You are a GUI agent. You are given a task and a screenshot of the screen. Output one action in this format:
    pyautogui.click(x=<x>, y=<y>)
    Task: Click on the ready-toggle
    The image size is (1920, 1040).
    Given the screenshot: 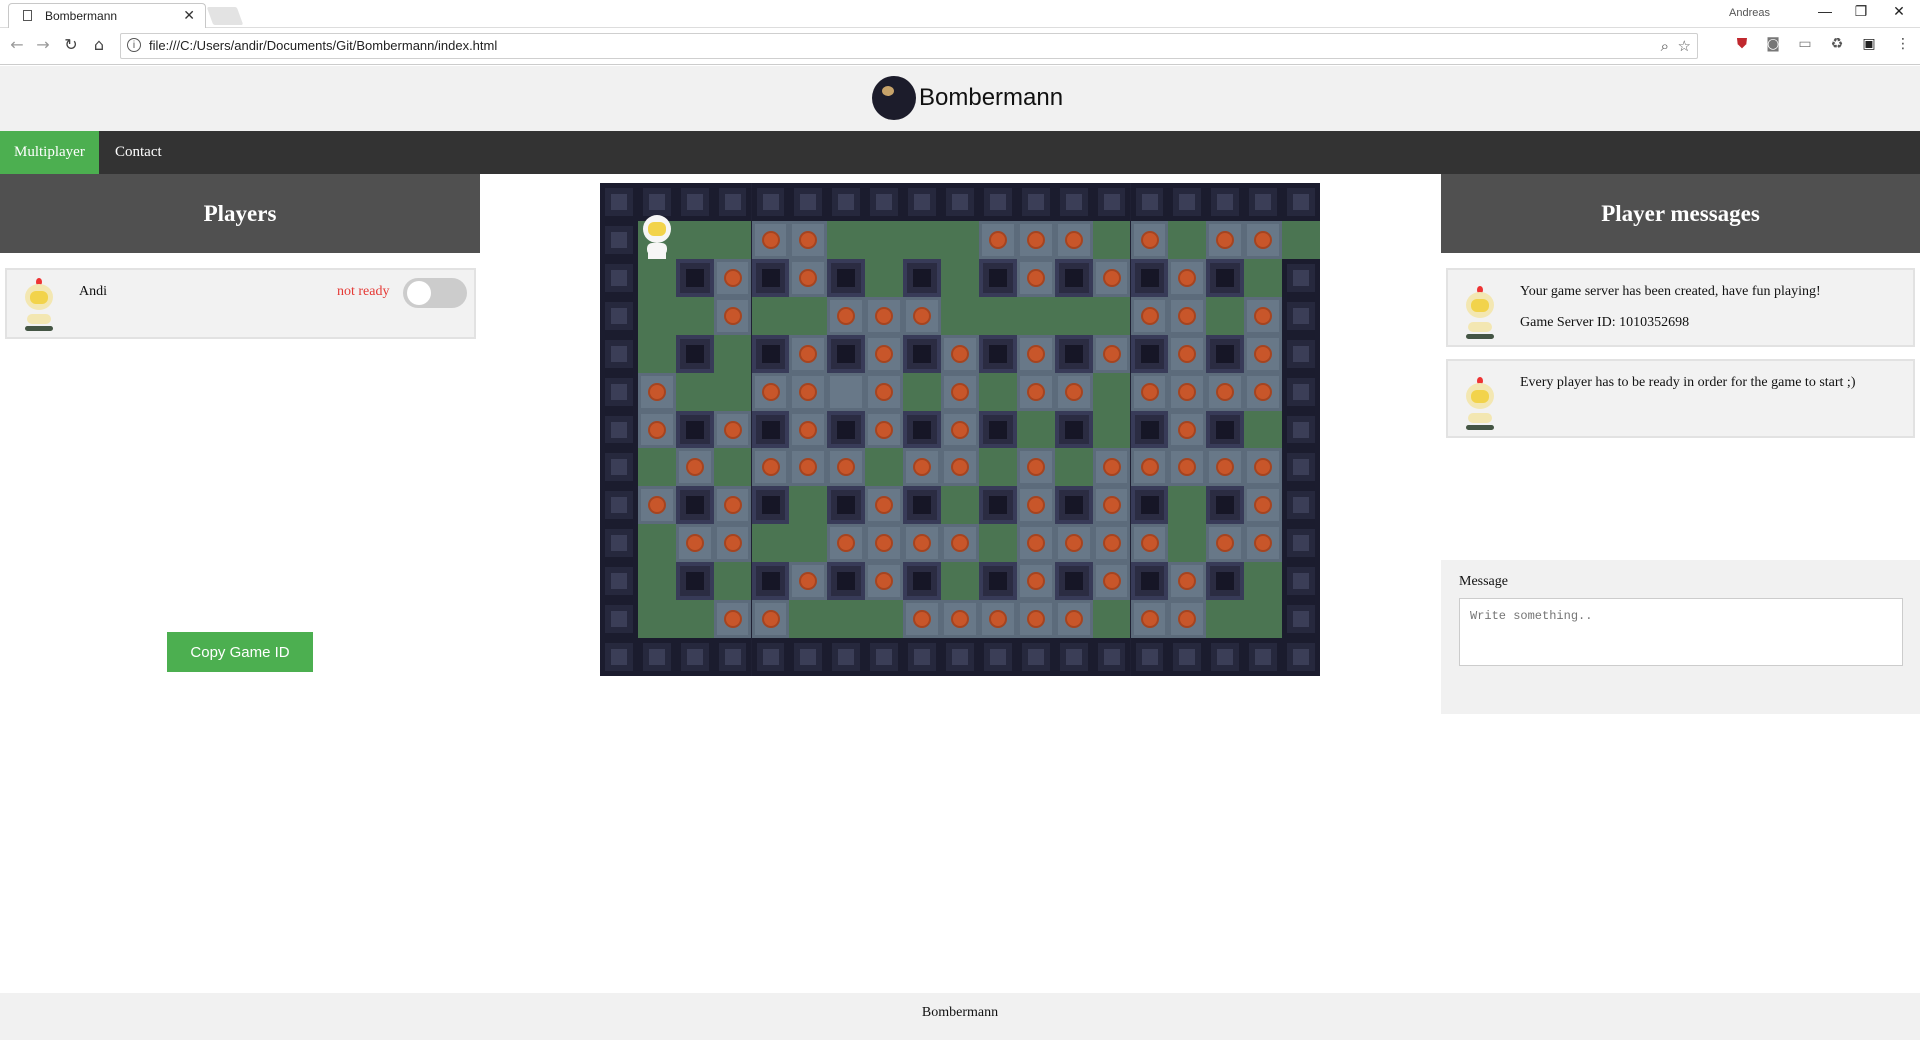 What is the action you would take?
    pyautogui.click(x=435, y=293)
    